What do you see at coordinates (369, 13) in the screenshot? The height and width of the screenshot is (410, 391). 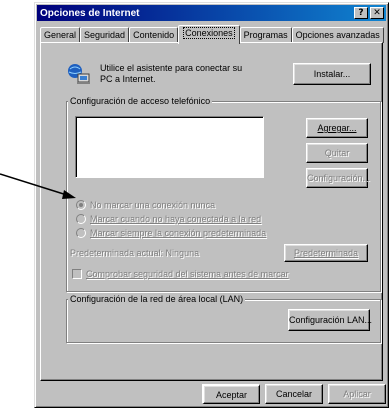 I see `title-buttons: ? ✕` at bounding box center [369, 13].